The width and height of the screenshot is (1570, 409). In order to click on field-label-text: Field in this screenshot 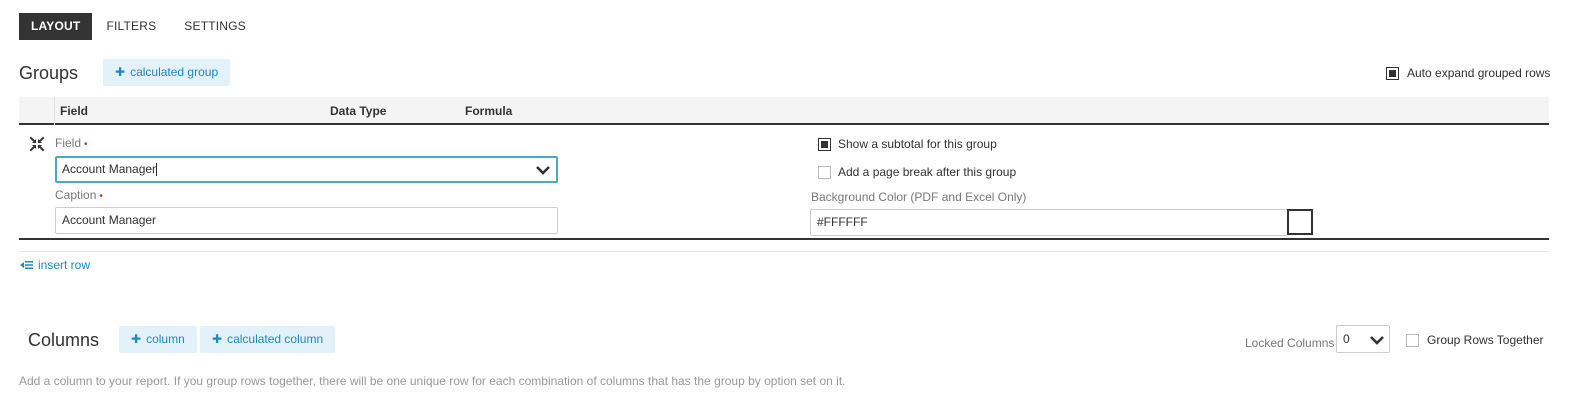, I will do `click(68, 143)`.